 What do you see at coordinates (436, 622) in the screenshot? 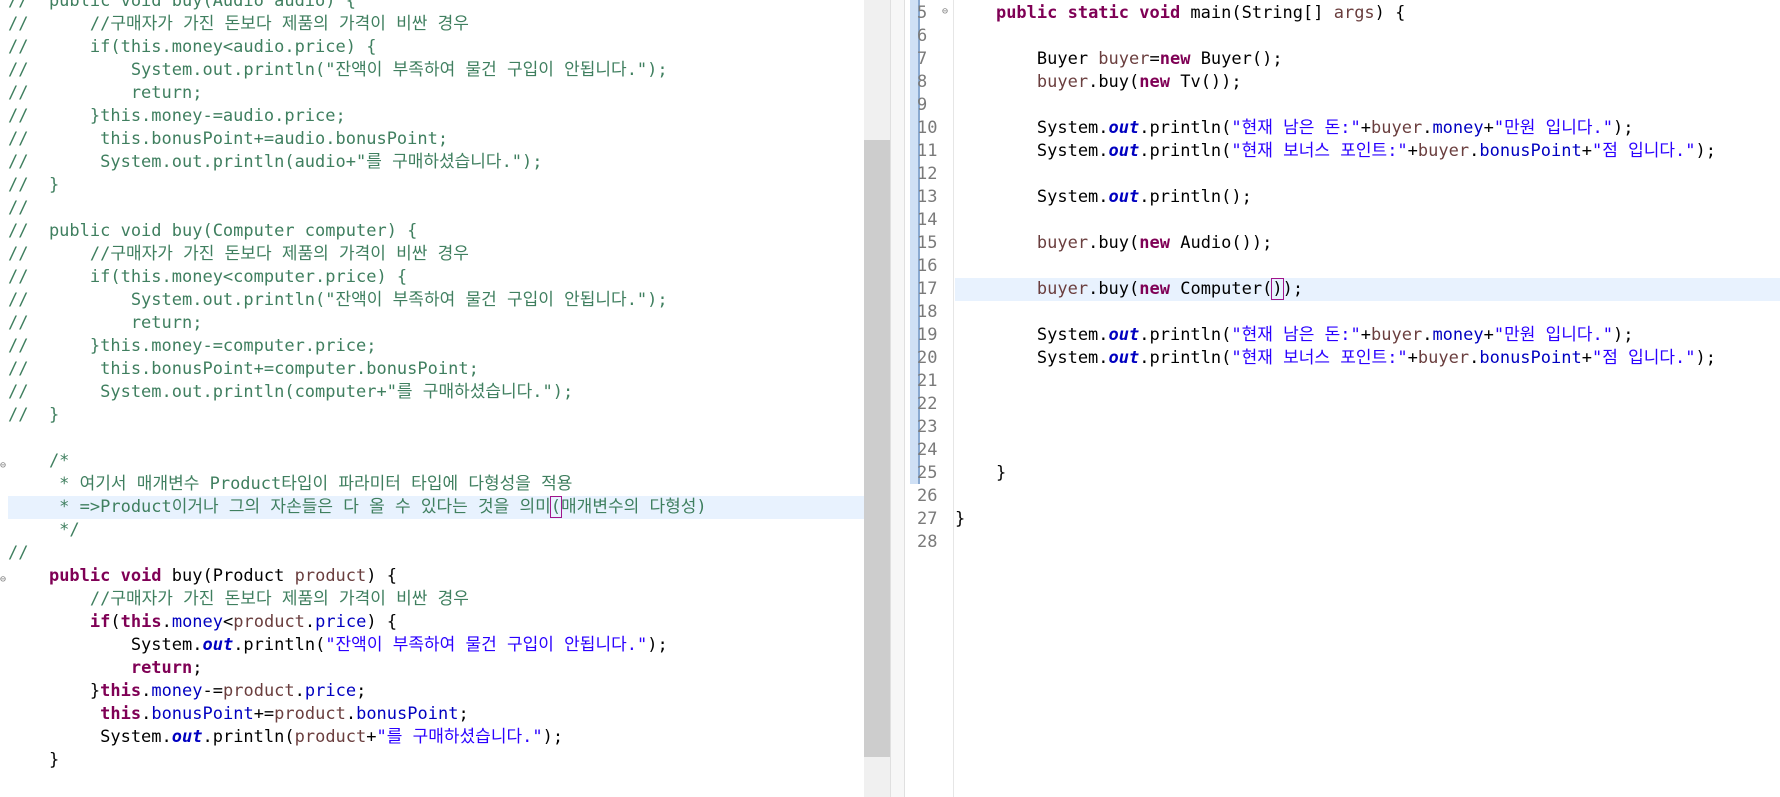
I see `code-line: if(this.money<product.price) {` at bounding box center [436, 622].